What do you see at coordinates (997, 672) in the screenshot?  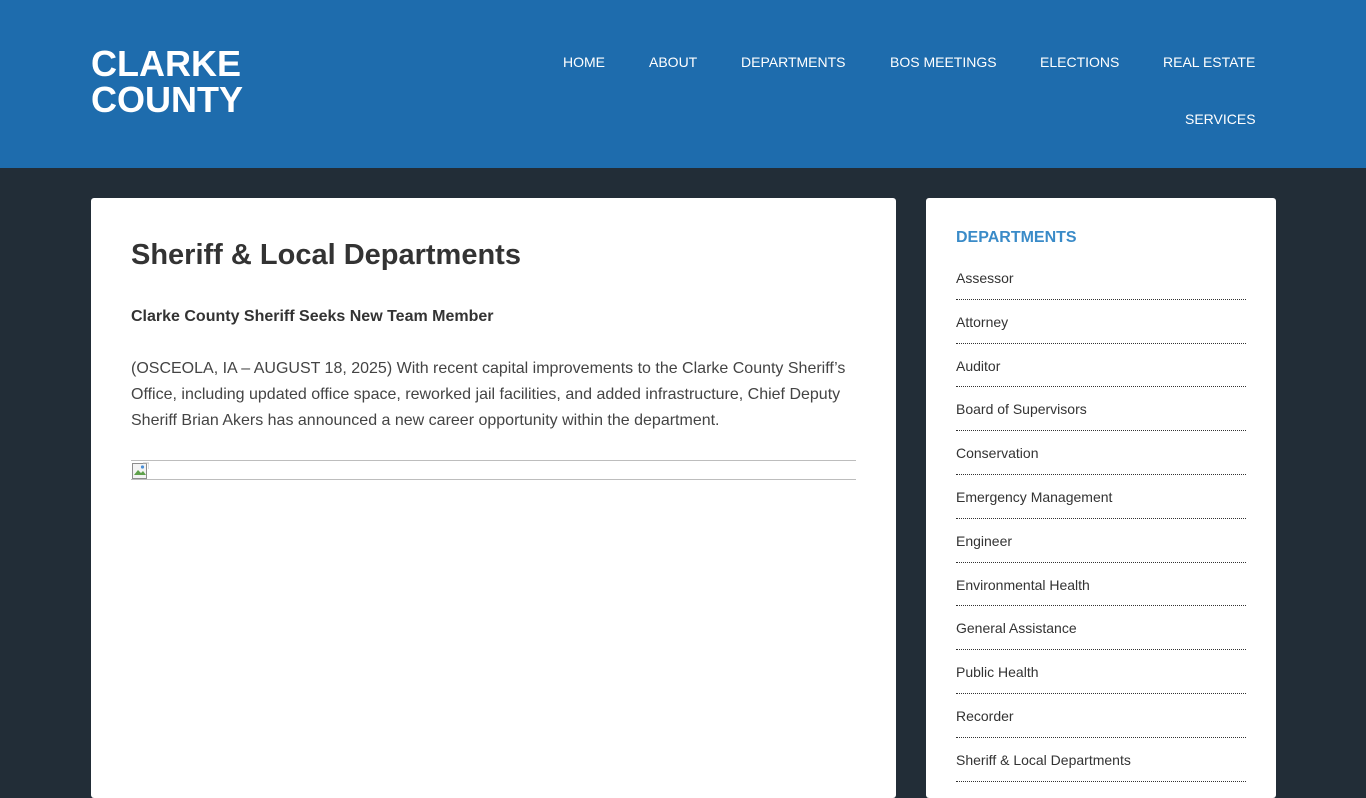 I see `dept-link-public-health: Public Health` at bounding box center [997, 672].